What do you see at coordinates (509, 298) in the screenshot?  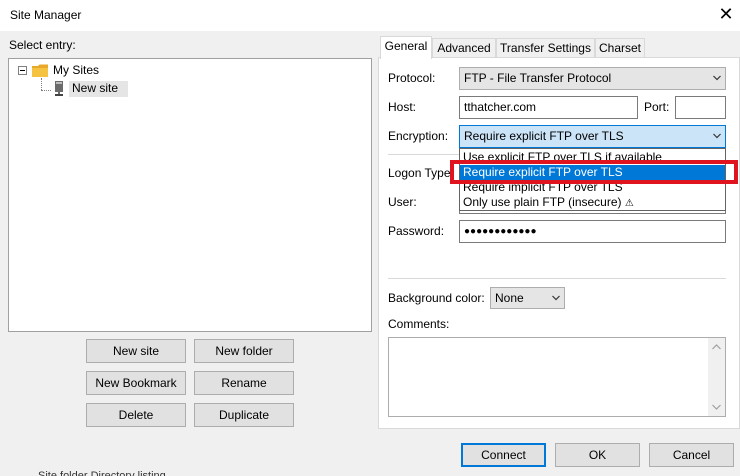 I see `background-color-value: None` at bounding box center [509, 298].